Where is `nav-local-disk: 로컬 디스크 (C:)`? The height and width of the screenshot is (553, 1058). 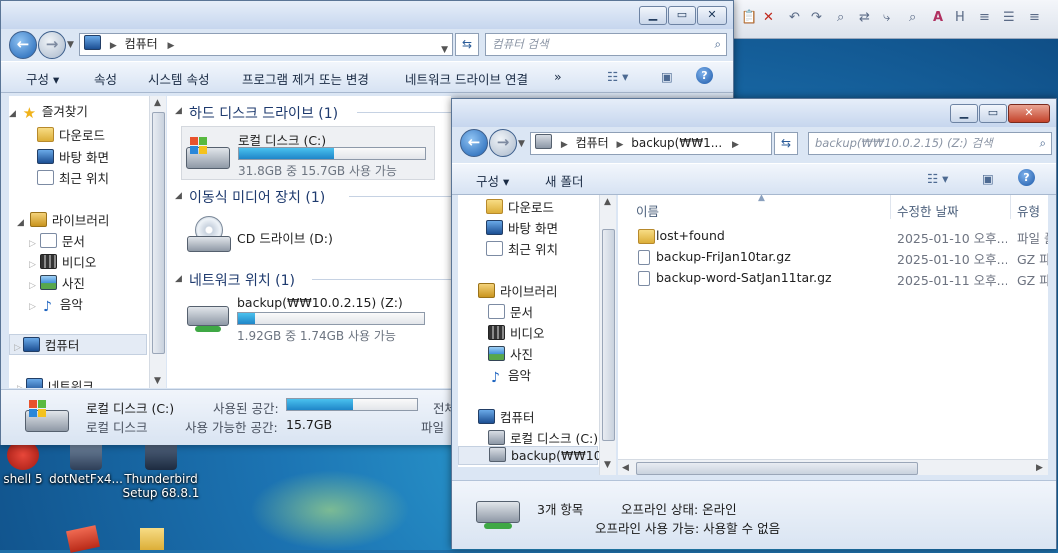 nav-local-disk: 로컬 디스크 (C:) is located at coordinates (543, 437).